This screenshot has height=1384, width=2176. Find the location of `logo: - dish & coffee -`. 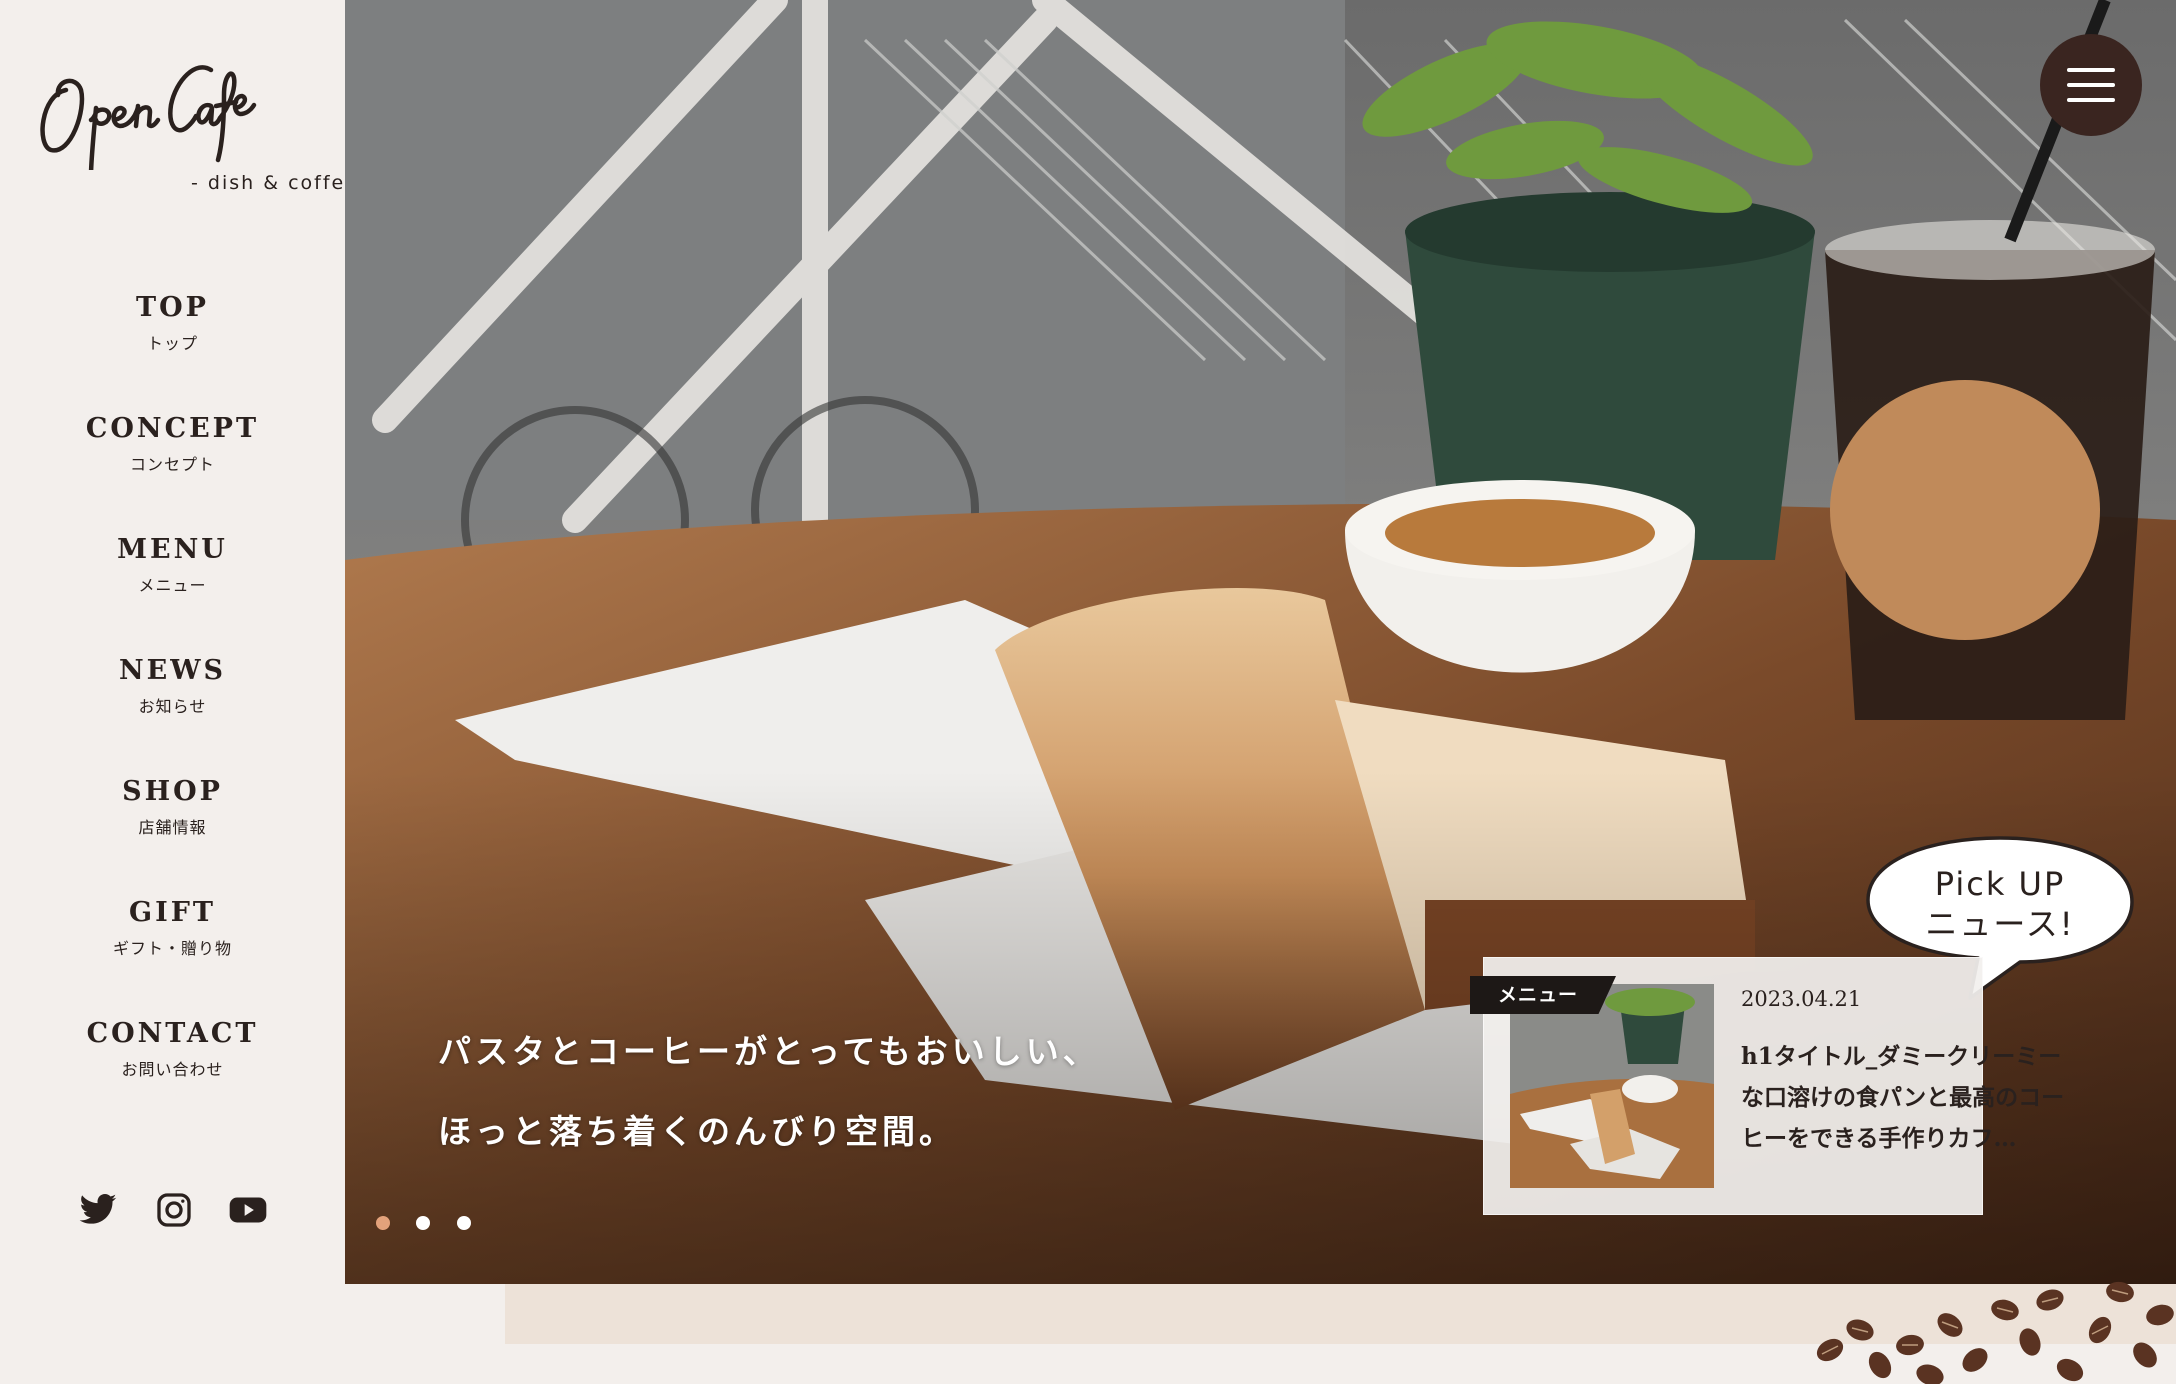

logo: - dish & coffee - is located at coordinates (205, 130).